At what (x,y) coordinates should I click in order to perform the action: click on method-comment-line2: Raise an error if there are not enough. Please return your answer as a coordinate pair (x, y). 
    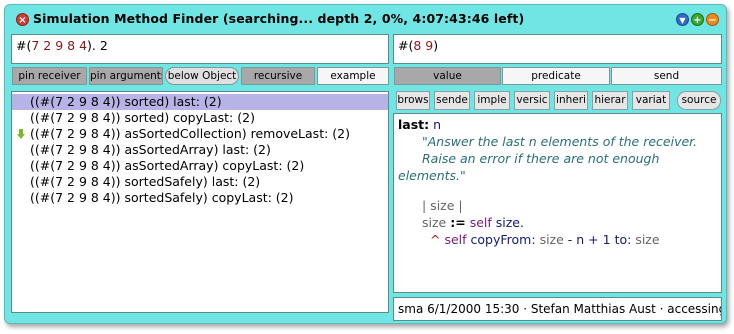
    Looking at the image, I should click on (541, 158).